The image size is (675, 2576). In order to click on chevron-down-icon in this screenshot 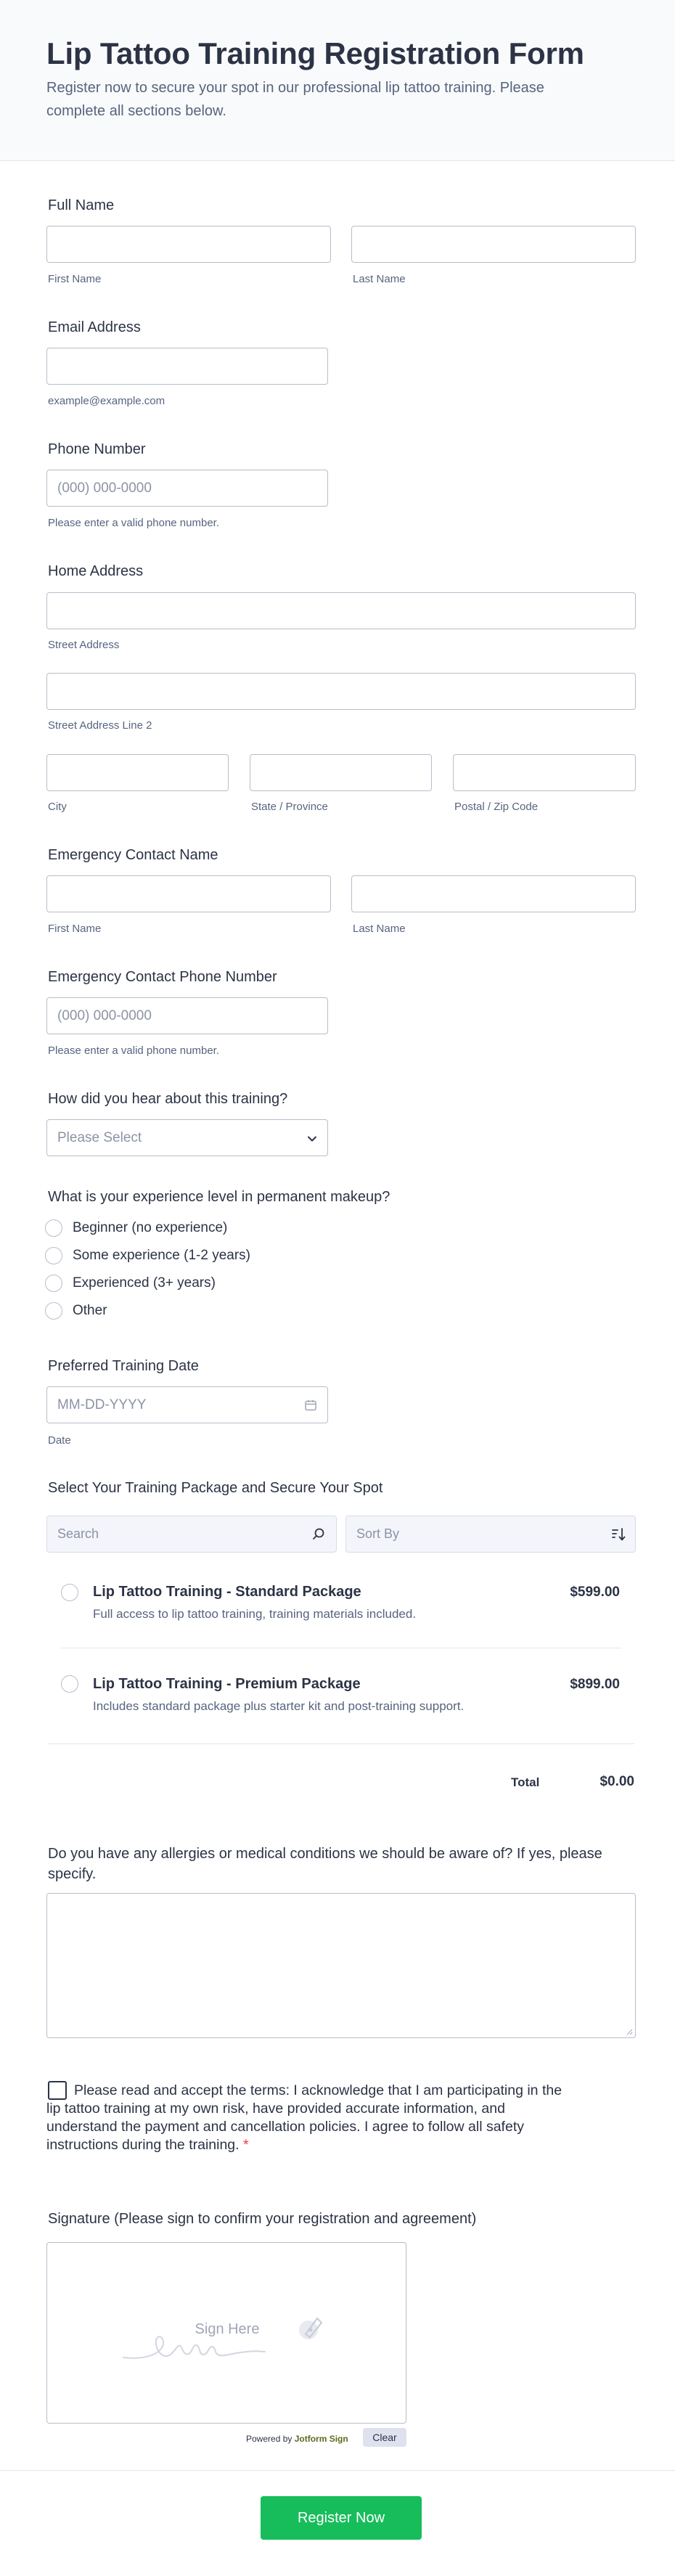, I will do `click(312, 1139)`.